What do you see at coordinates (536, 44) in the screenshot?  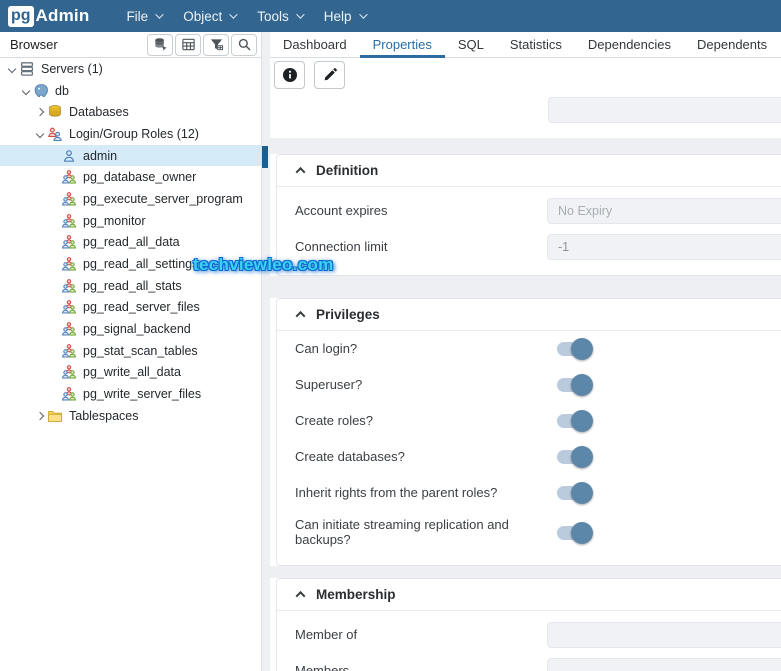 I see `tab-statistics: Statistics` at bounding box center [536, 44].